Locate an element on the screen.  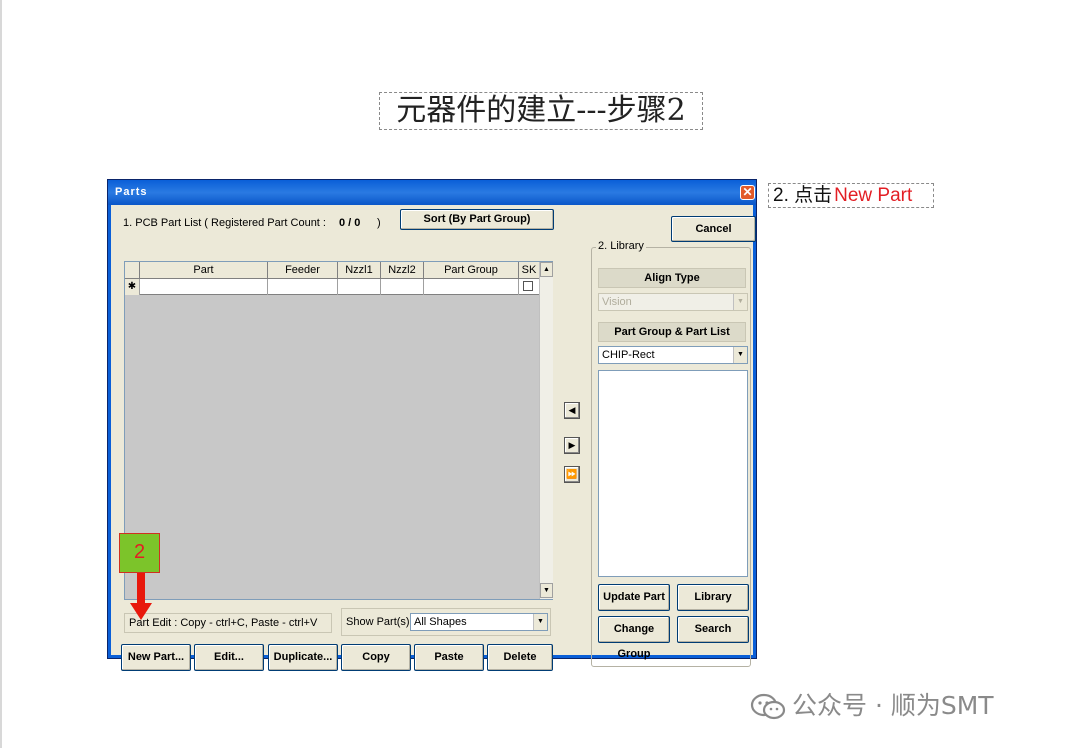
col-feeder: Feeder is located at coordinates (303, 270).